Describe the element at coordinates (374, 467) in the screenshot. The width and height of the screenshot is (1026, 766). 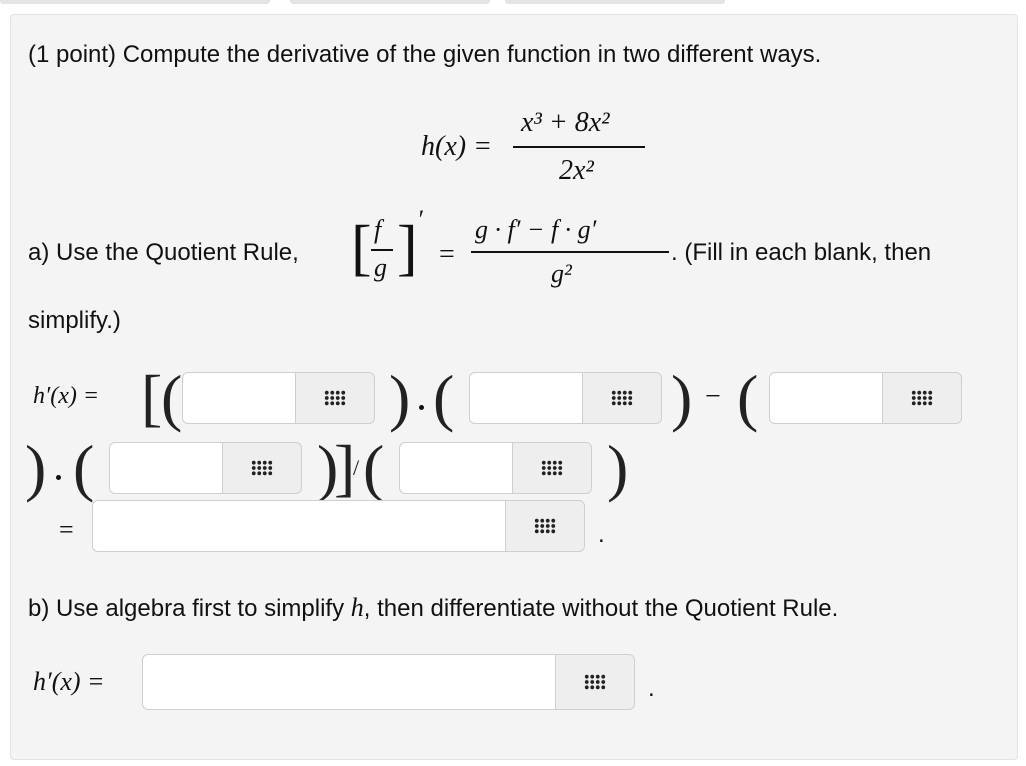
I see `paren-open-5: (` at that location.